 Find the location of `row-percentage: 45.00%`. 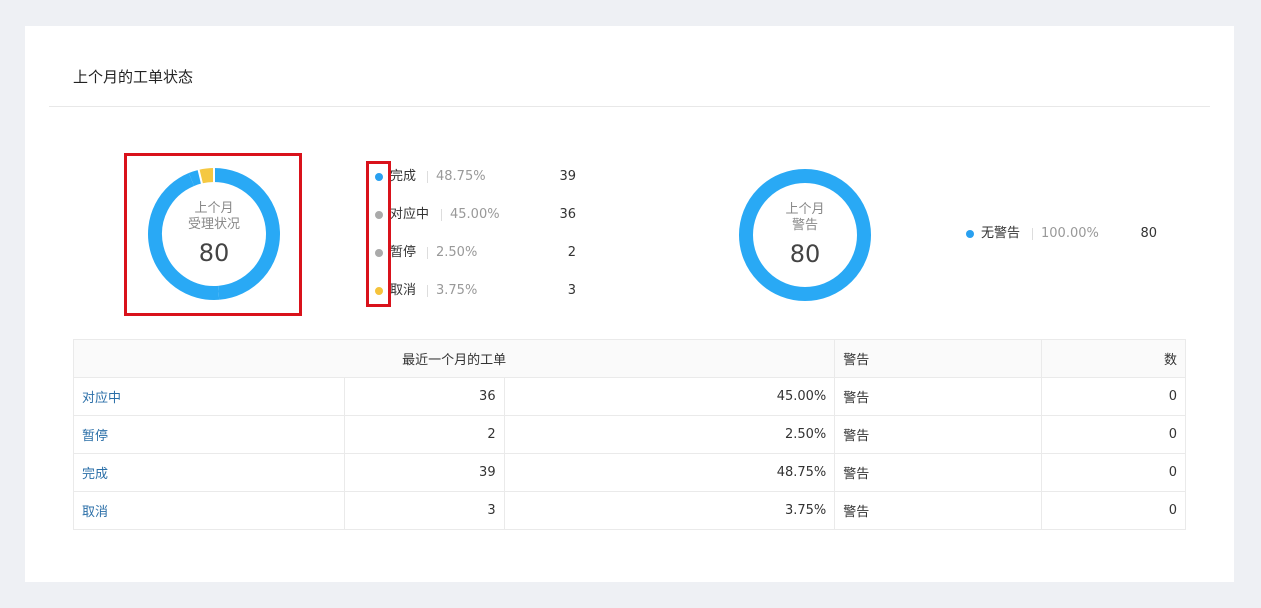

row-percentage: 45.00% is located at coordinates (669, 396).